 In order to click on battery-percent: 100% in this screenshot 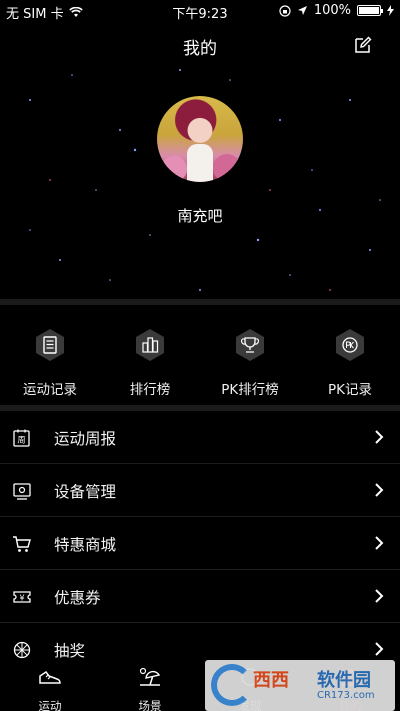, I will do `click(332, 10)`.